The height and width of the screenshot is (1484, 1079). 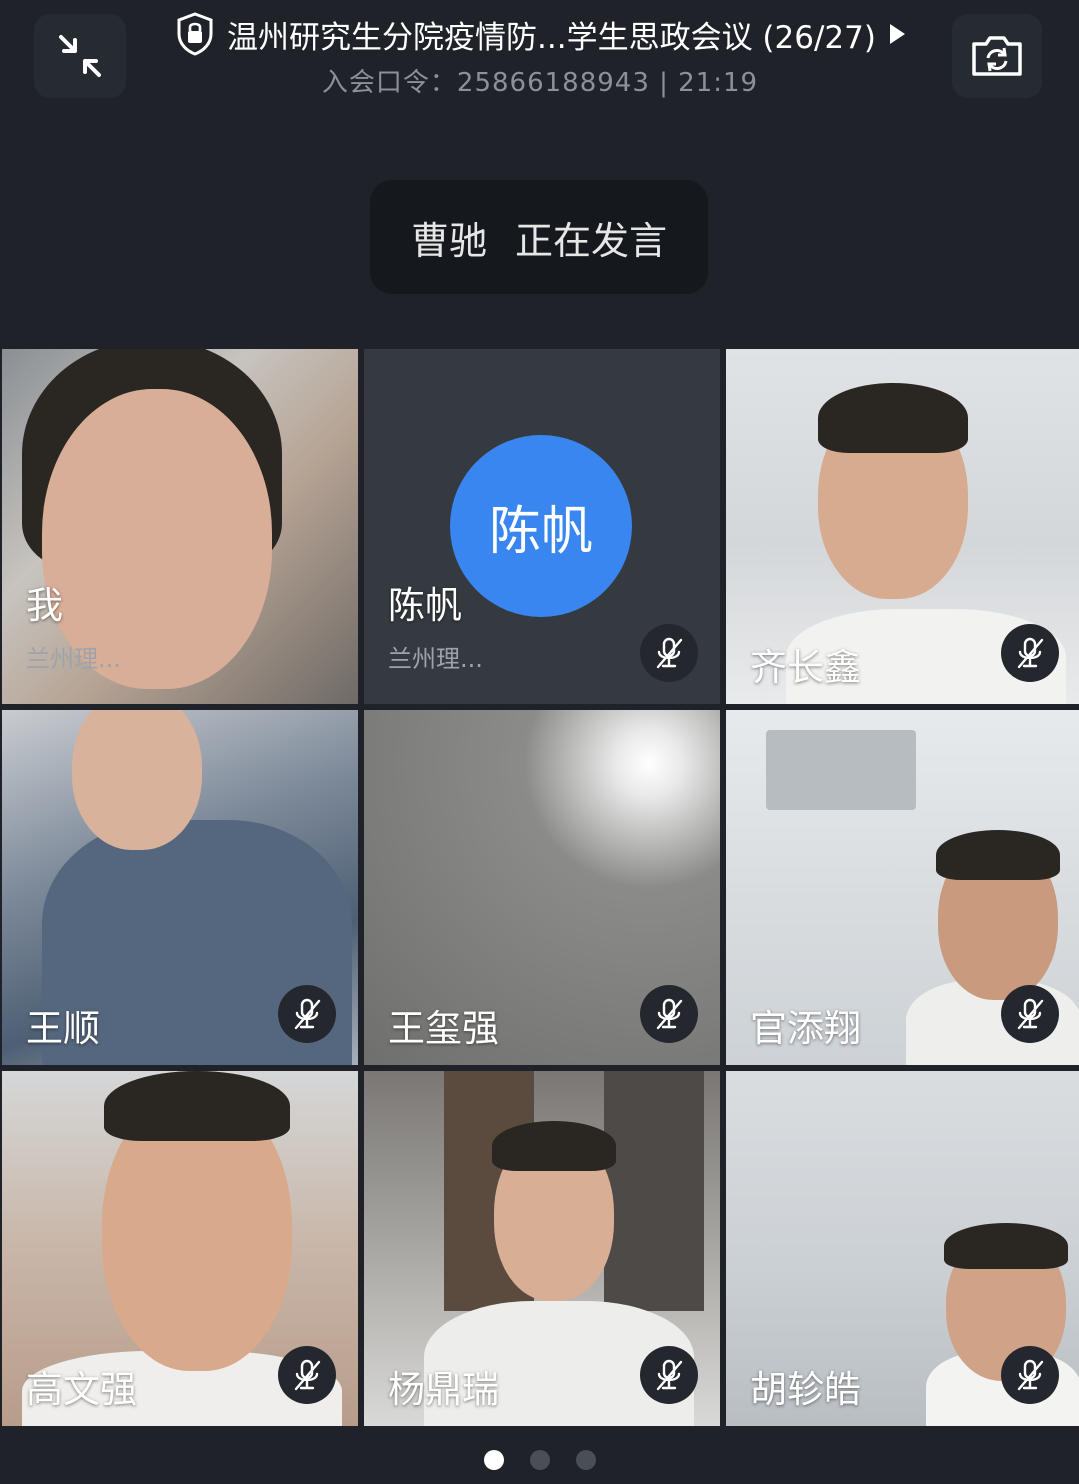 I want to click on avatar: 陈帆, so click(x=541, y=526).